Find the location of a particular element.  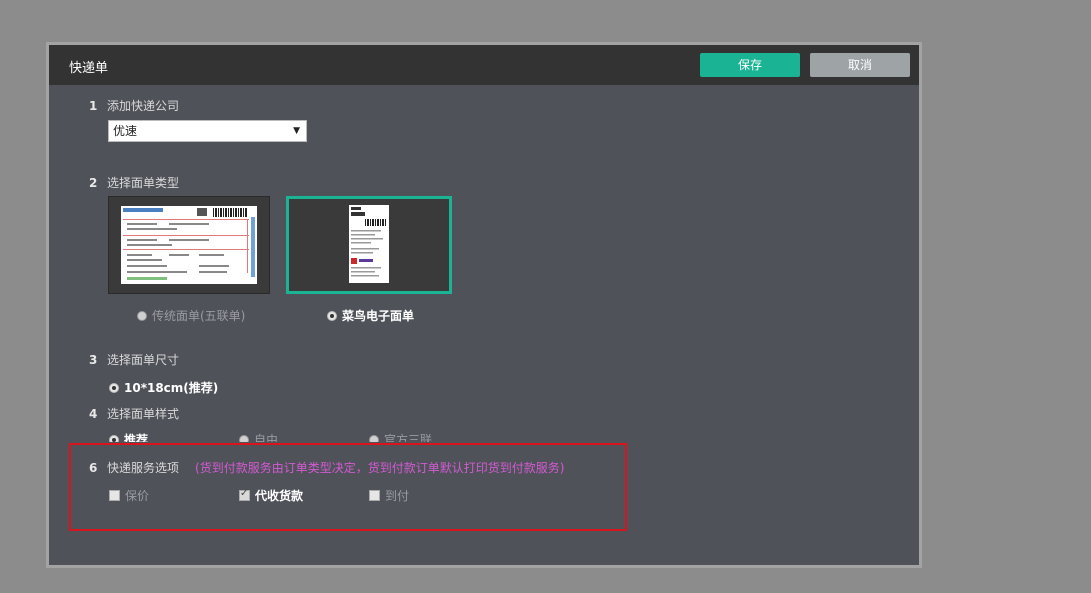

section-add-courier: 1 添加快递公司 is located at coordinates (134, 105).